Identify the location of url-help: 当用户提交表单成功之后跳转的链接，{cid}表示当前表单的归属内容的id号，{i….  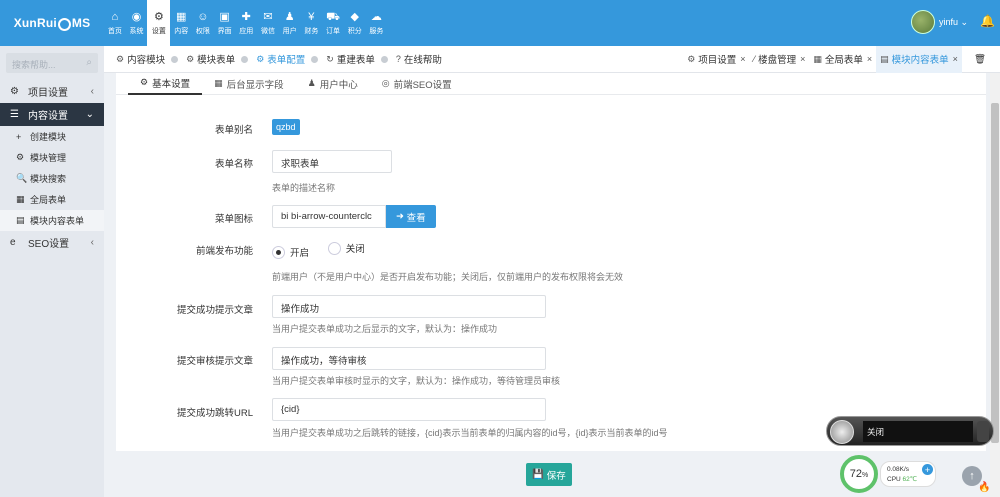
(470, 433).